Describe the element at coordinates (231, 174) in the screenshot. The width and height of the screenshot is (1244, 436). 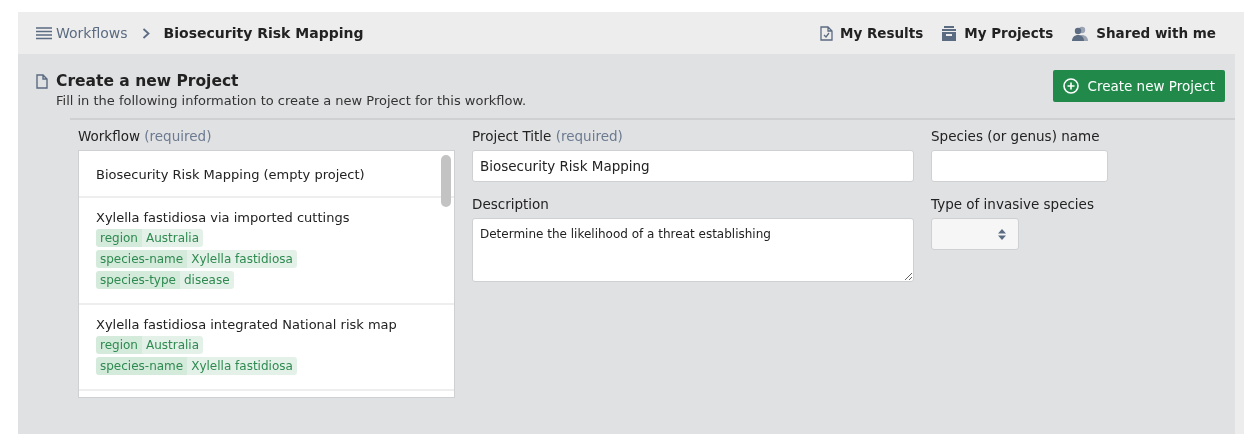
I see `workflow-option-title: Biosecurity Risk Mapping (empty project)` at that location.